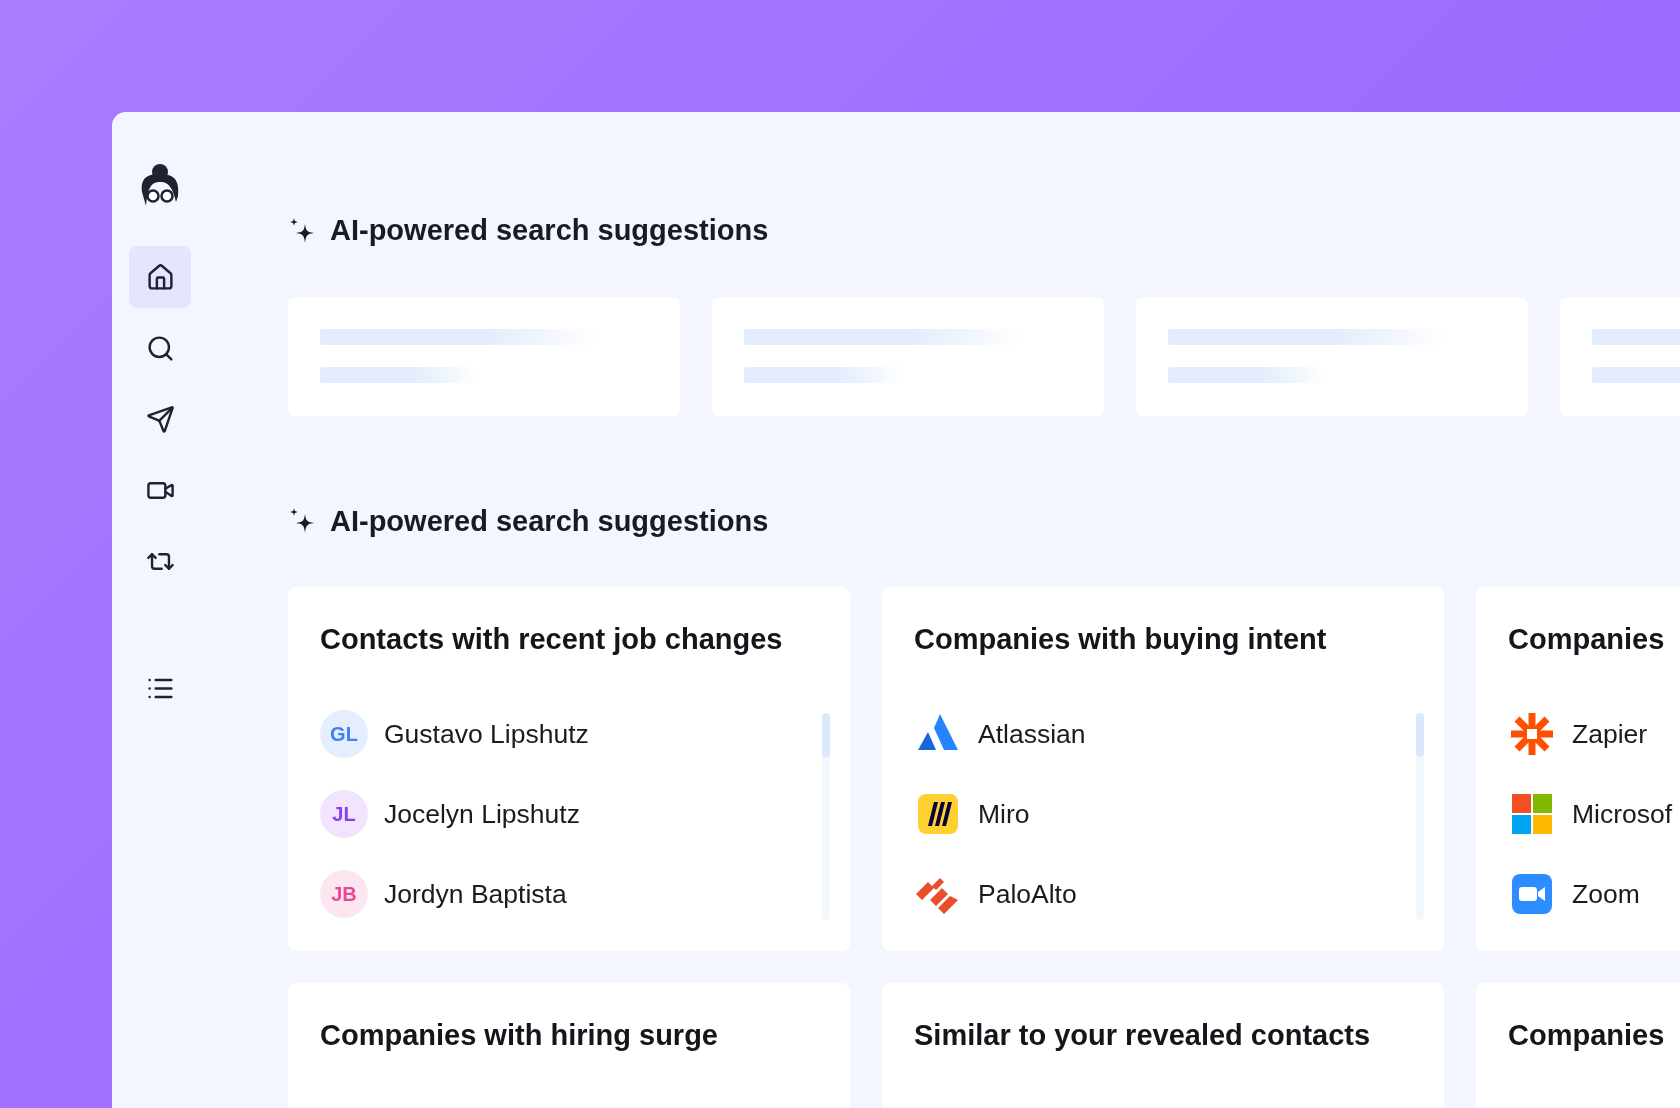  What do you see at coordinates (160, 419) in the screenshot?
I see `send-icon` at bounding box center [160, 419].